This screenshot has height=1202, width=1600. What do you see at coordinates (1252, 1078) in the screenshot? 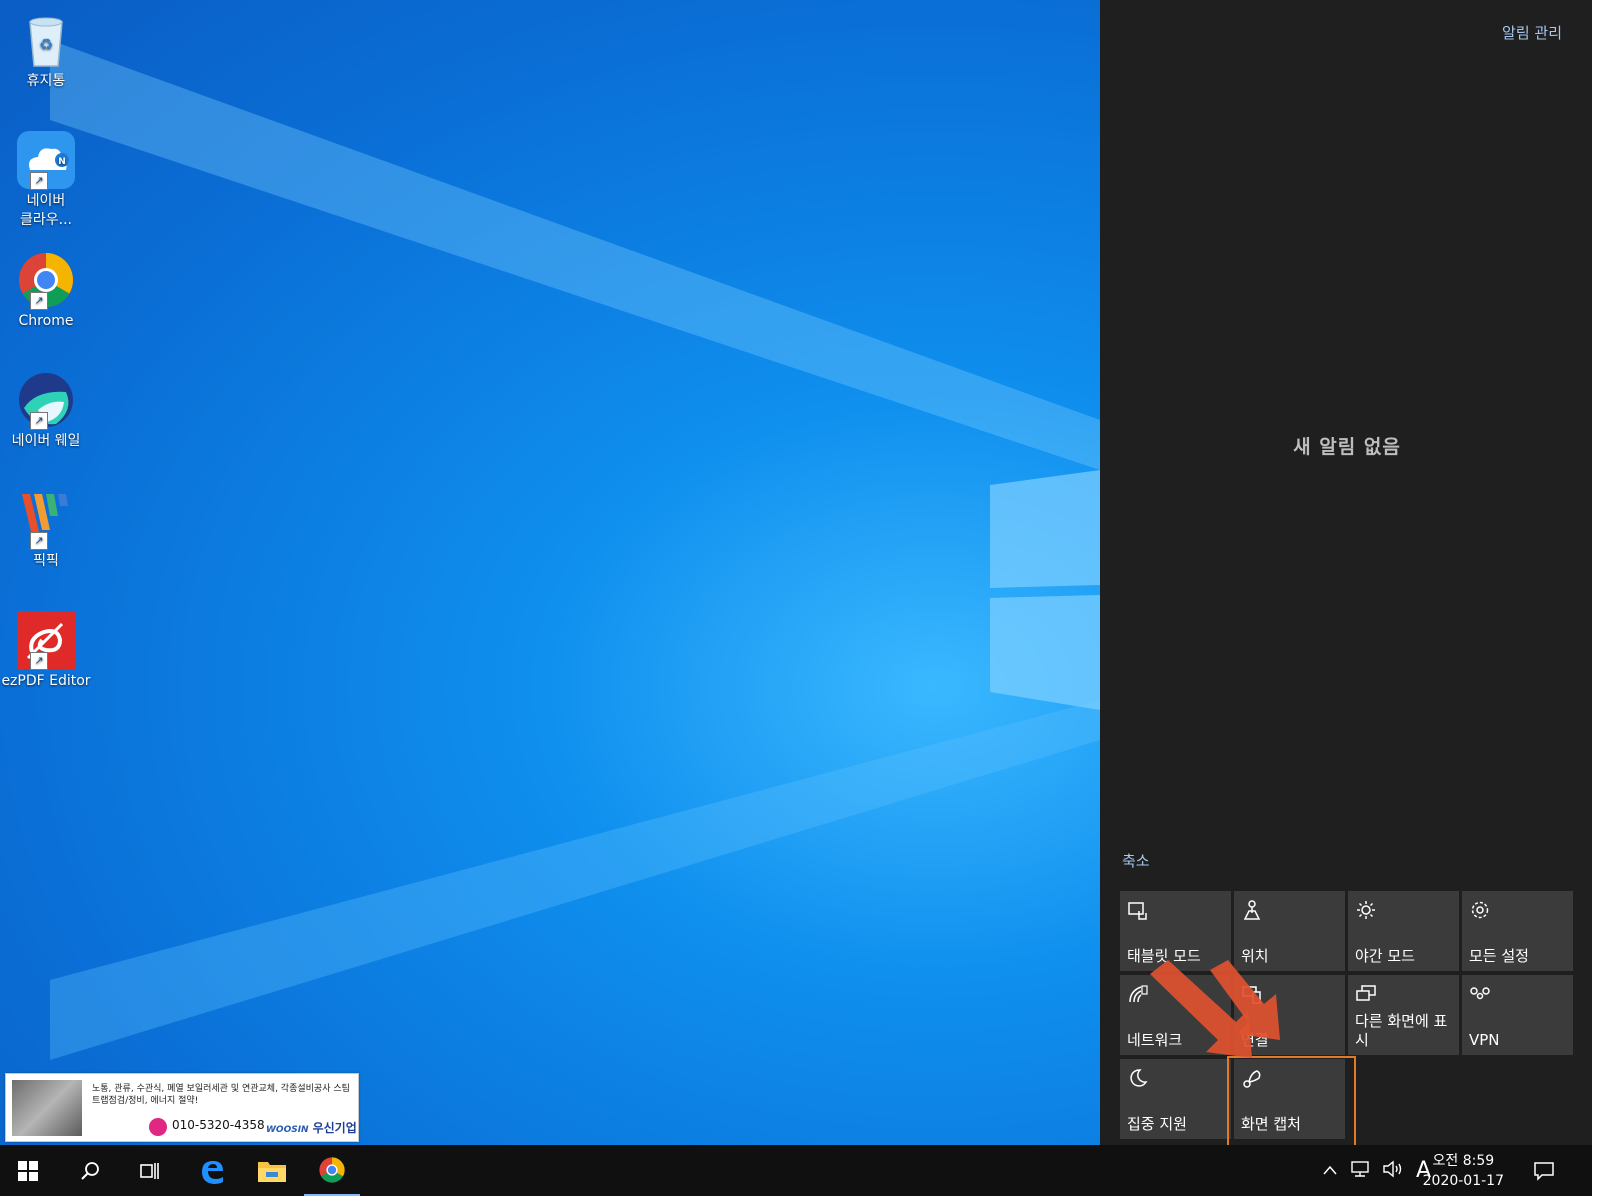
I see `screen-snip-icon` at bounding box center [1252, 1078].